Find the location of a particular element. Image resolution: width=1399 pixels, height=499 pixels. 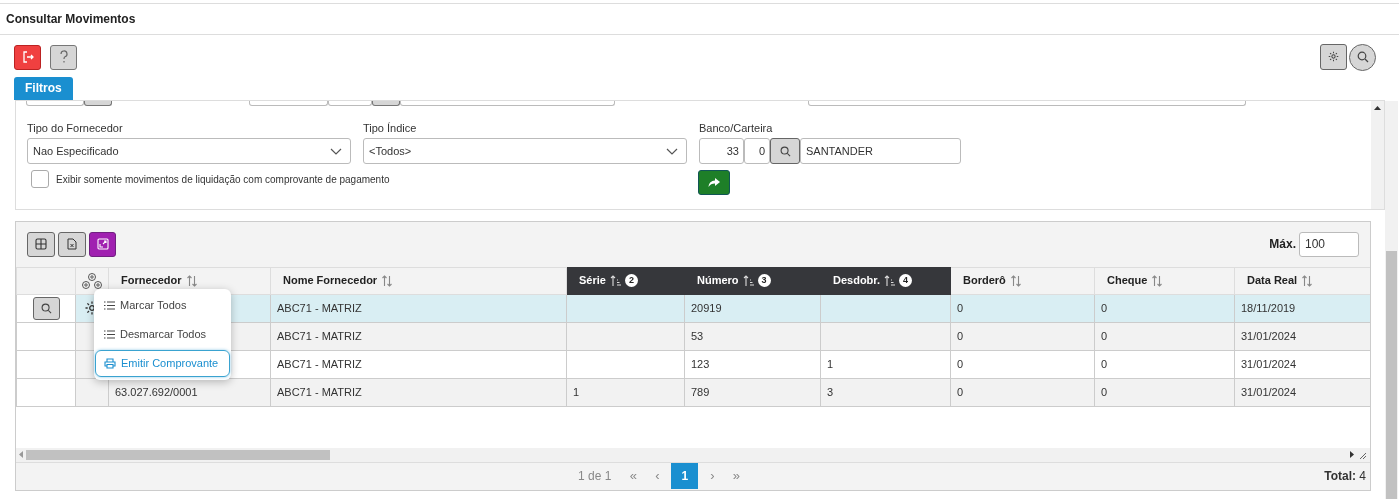

settings-button is located at coordinates (1333, 56).